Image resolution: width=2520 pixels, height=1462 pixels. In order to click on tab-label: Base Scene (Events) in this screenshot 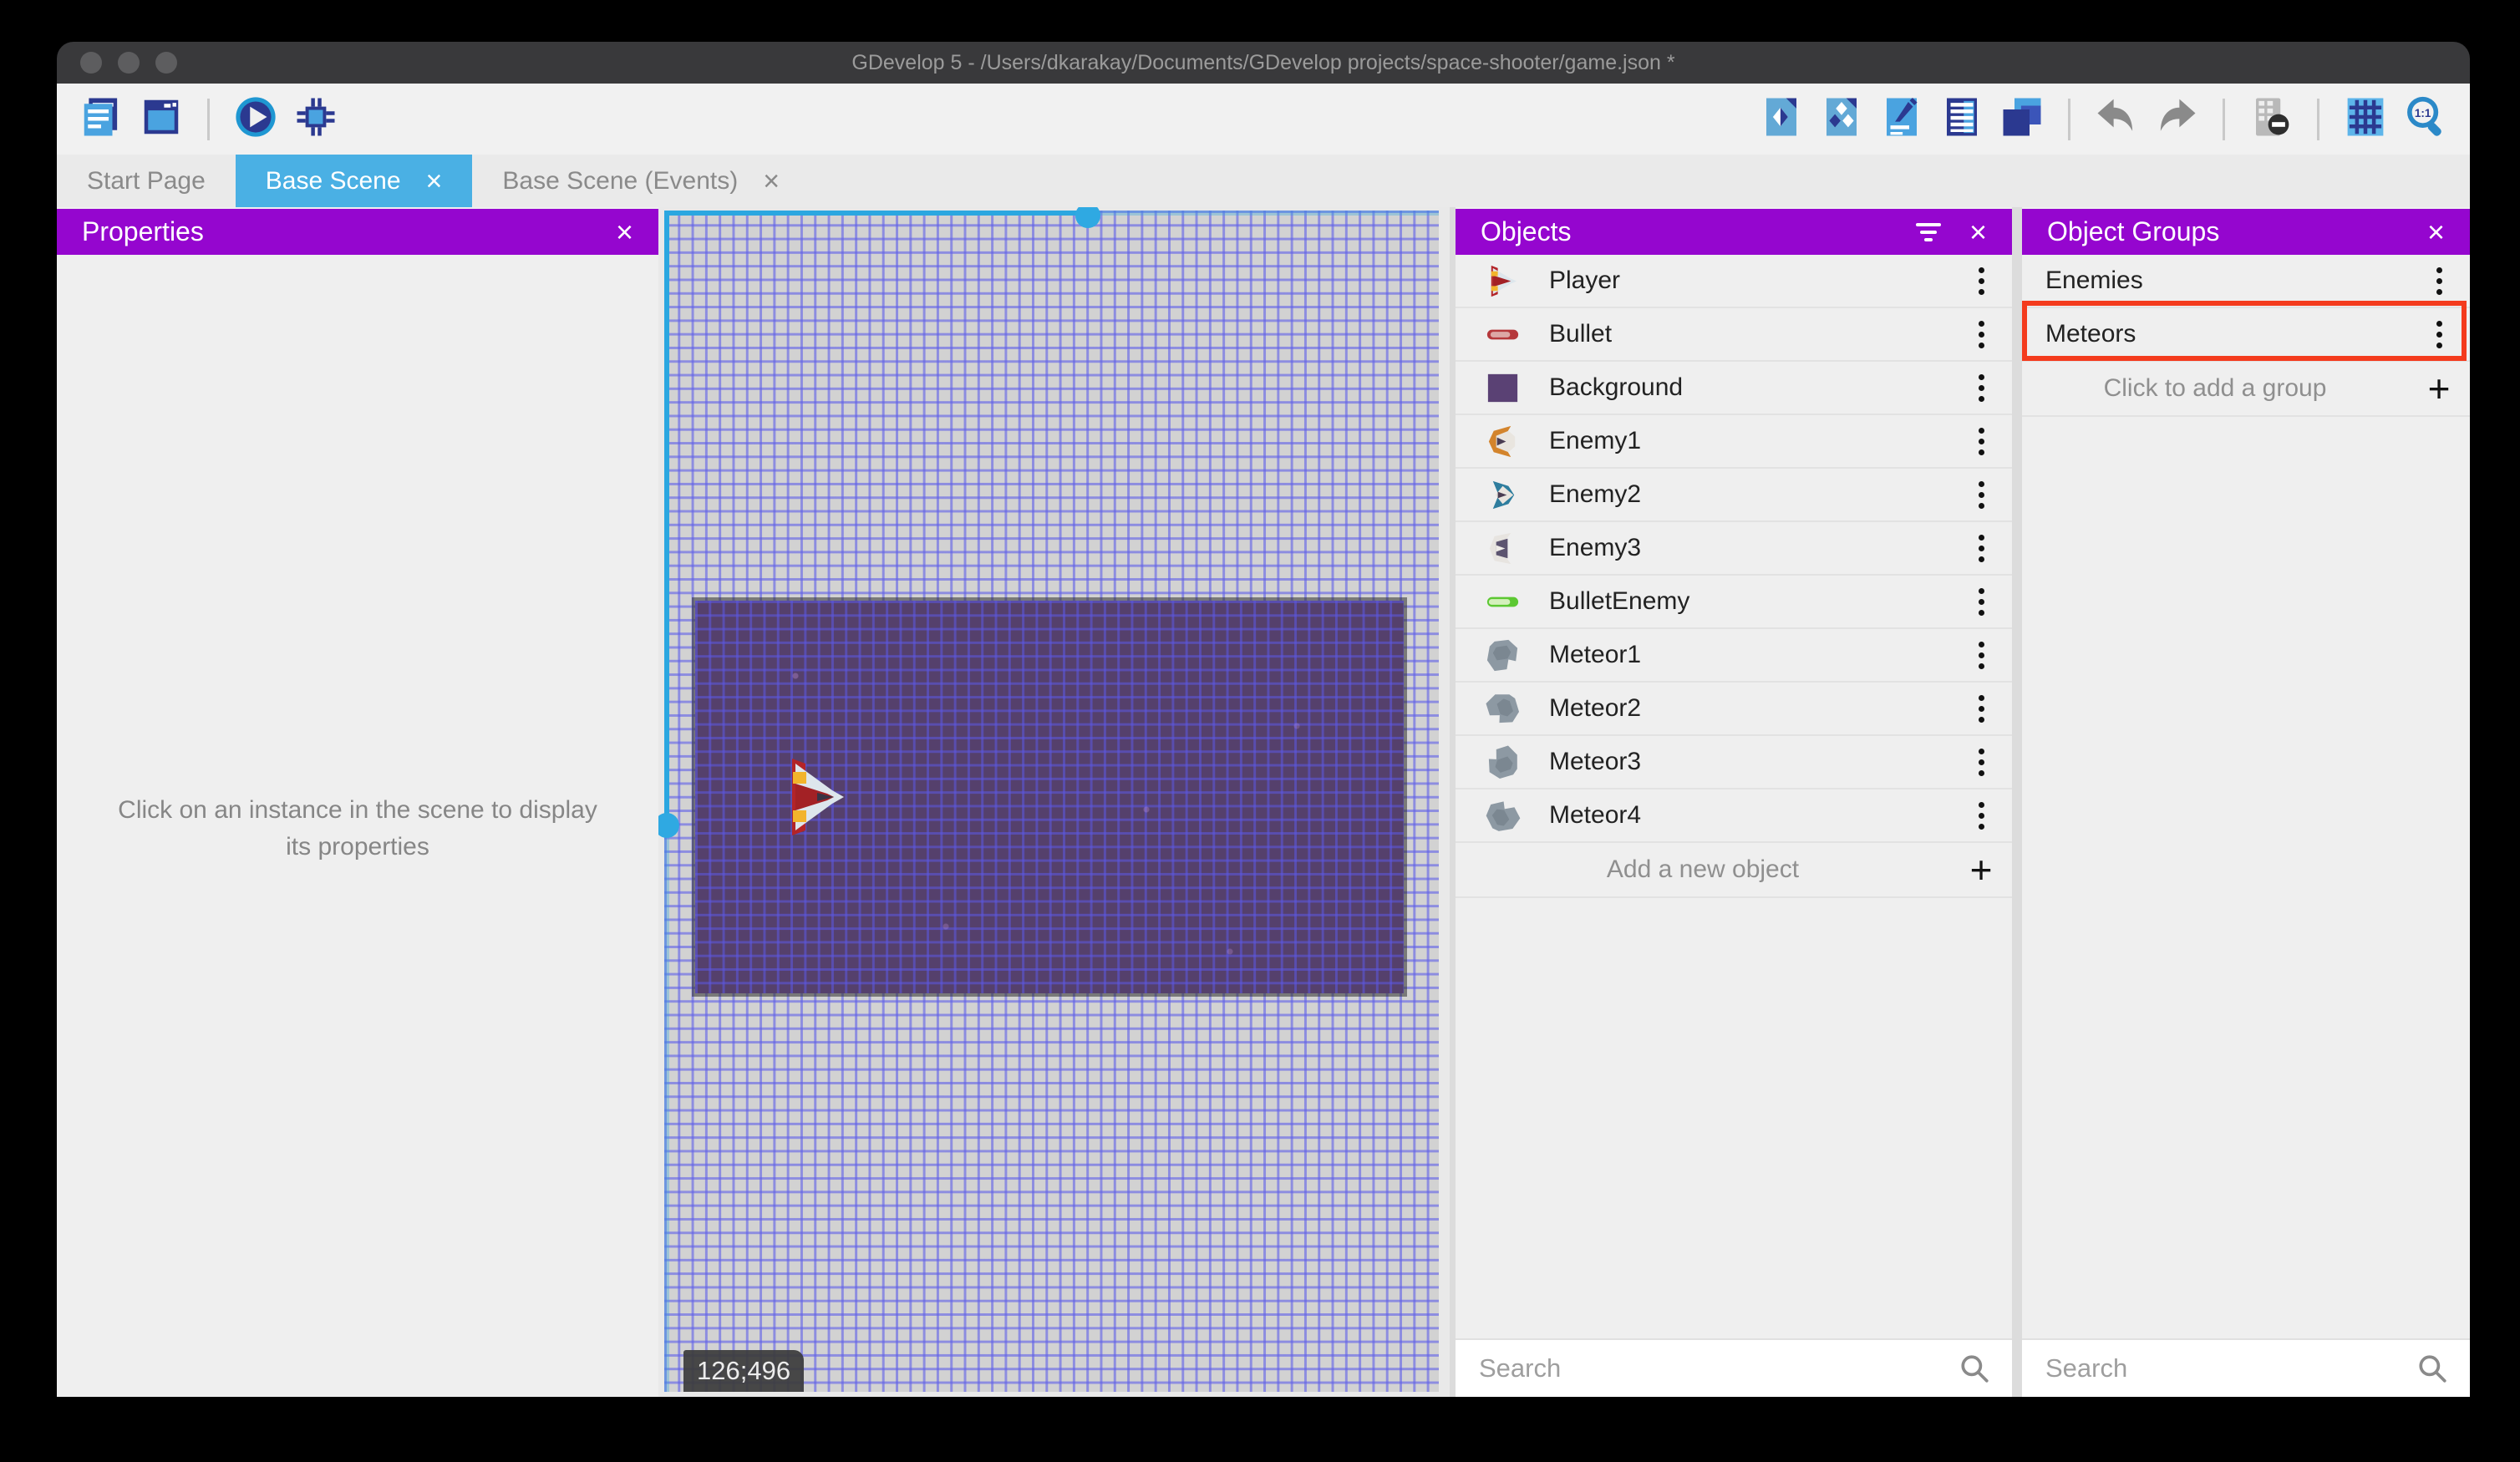, I will do `click(620, 180)`.